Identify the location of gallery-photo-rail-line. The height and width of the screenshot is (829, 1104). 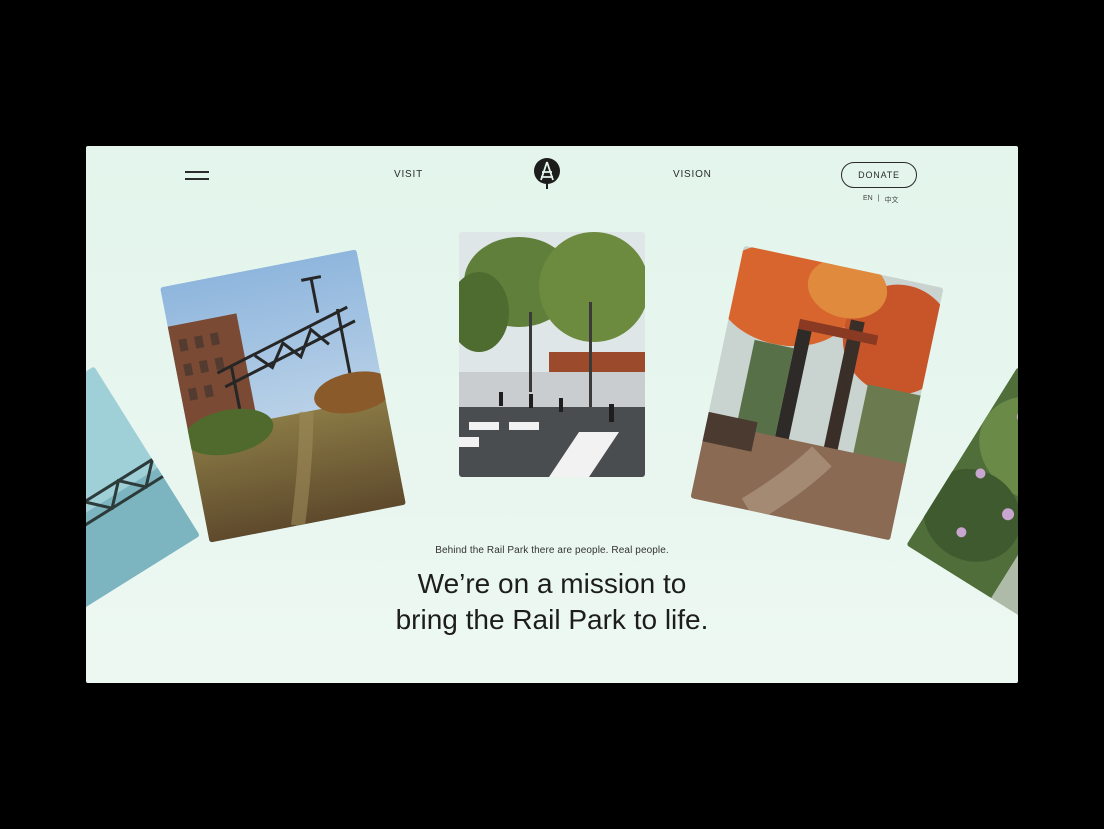
(283, 396).